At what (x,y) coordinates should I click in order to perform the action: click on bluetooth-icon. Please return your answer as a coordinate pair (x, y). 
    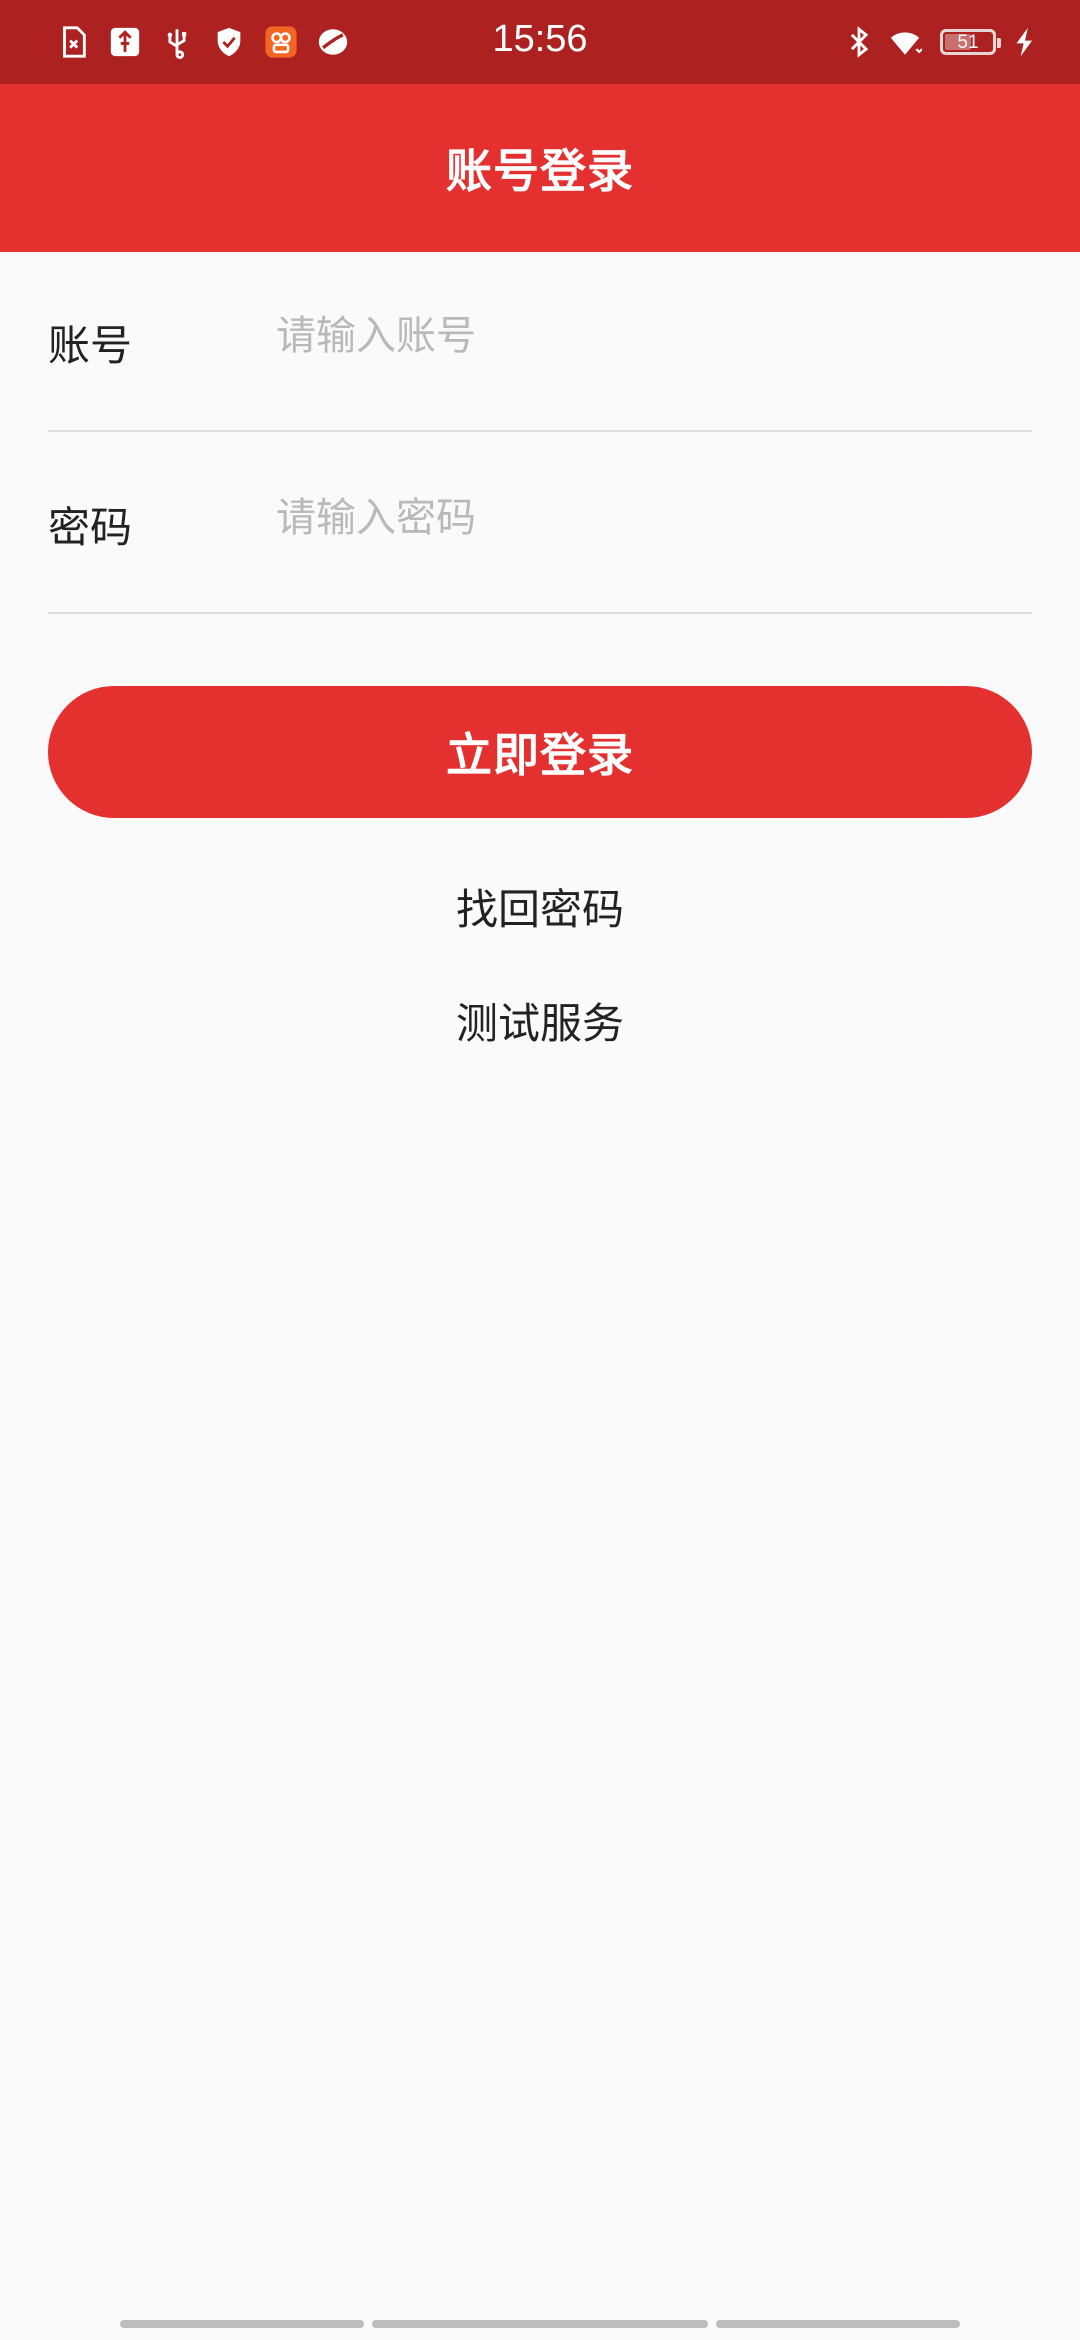
    Looking at the image, I should click on (859, 42).